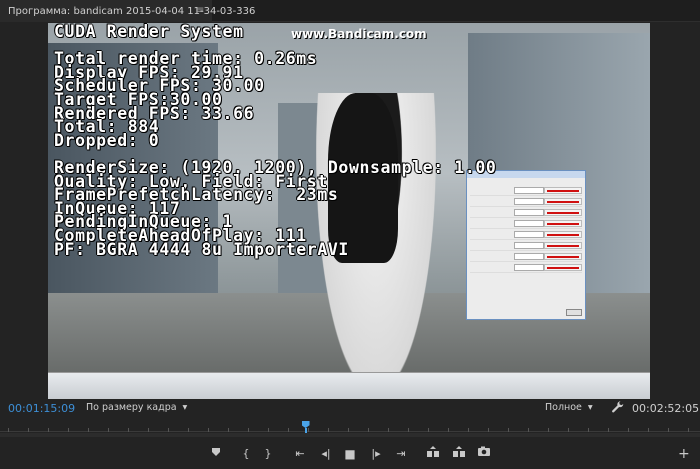  Describe the element at coordinates (563, 407) in the screenshot. I see `playback-resolution-value: Полное` at that location.